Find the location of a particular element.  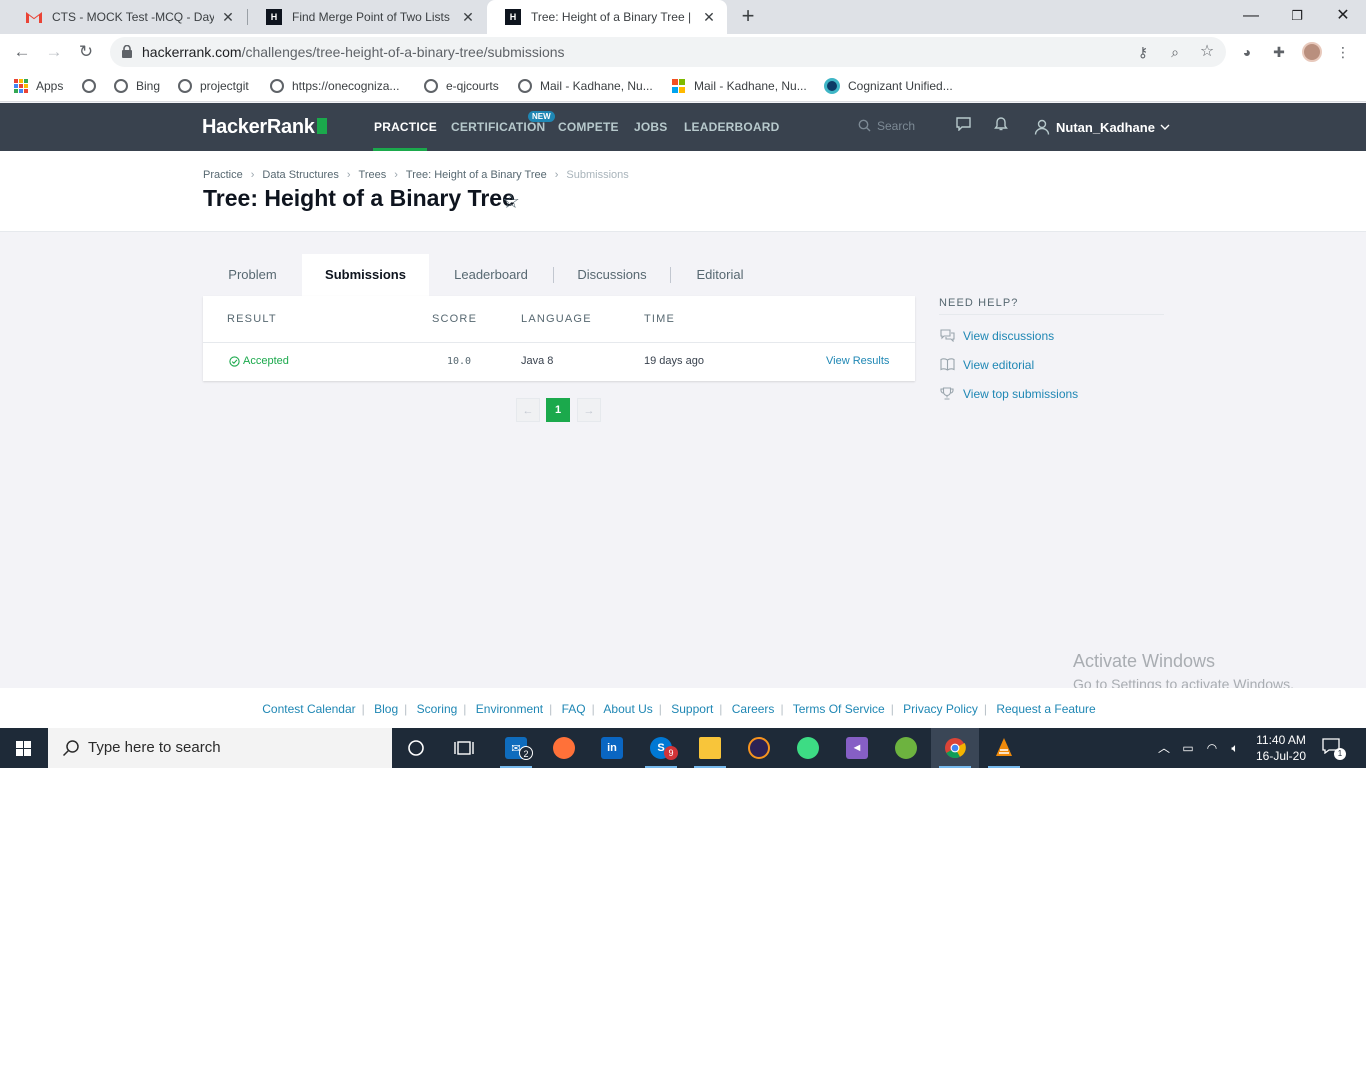

reload-icon: ↻ is located at coordinates (86, 52).